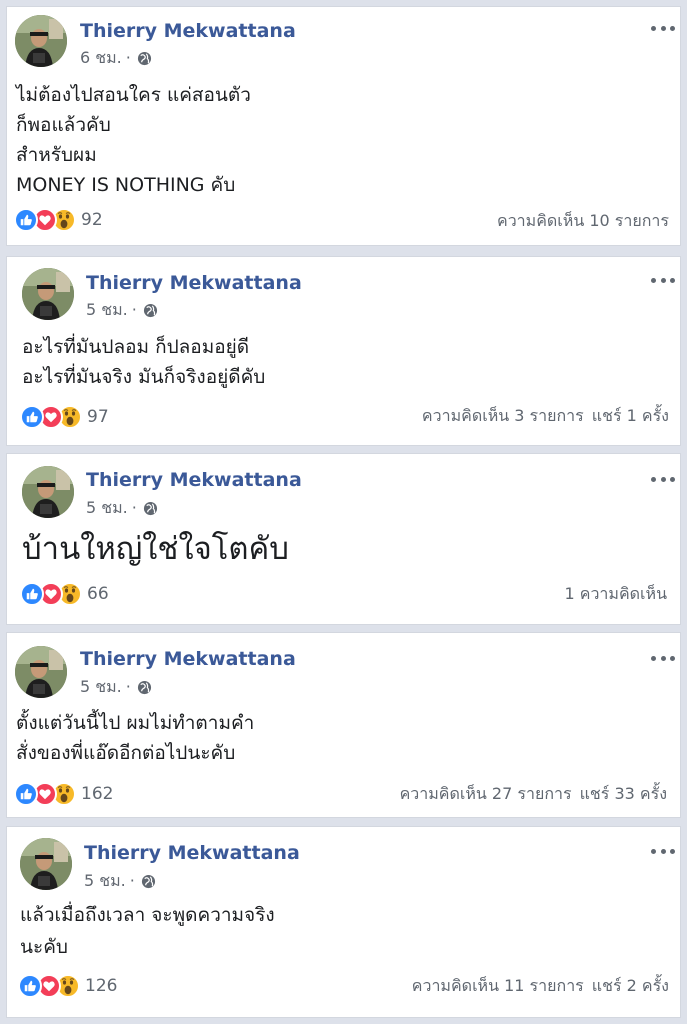  I want to click on share-count-link: แชร์ 33 ครั้ง, so click(623, 793).